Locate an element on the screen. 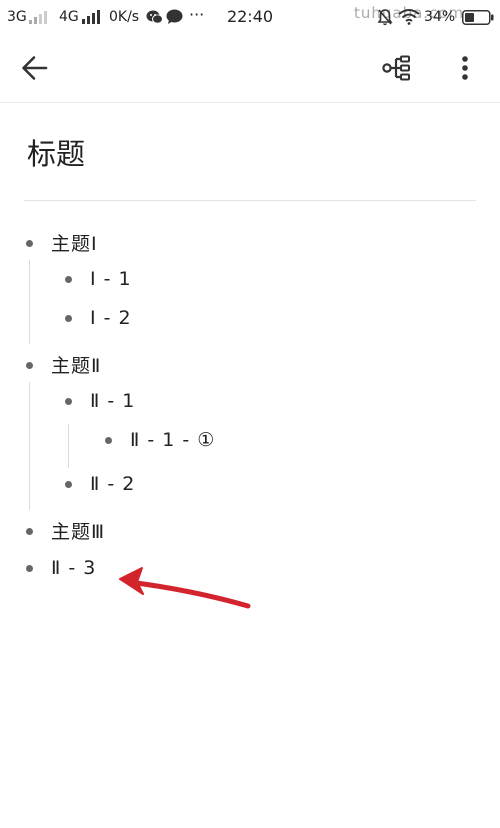 Image resolution: width=500 pixels, height=828 pixels. mute-bell-icon is located at coordinates (385, 17).